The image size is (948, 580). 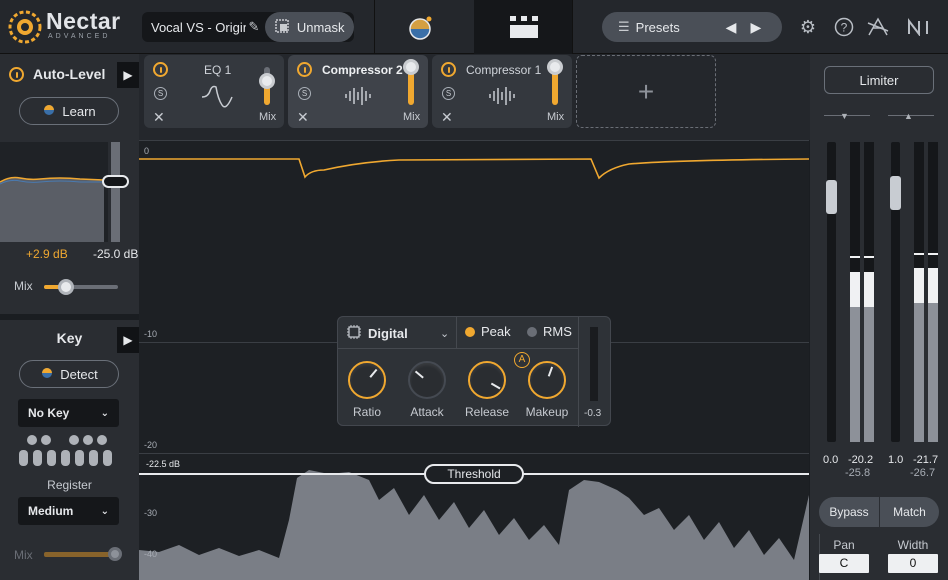 What do you see at coordinates (920, 27) in the screenshot?
I see `ni-icon` at bounding box center [920, 27].